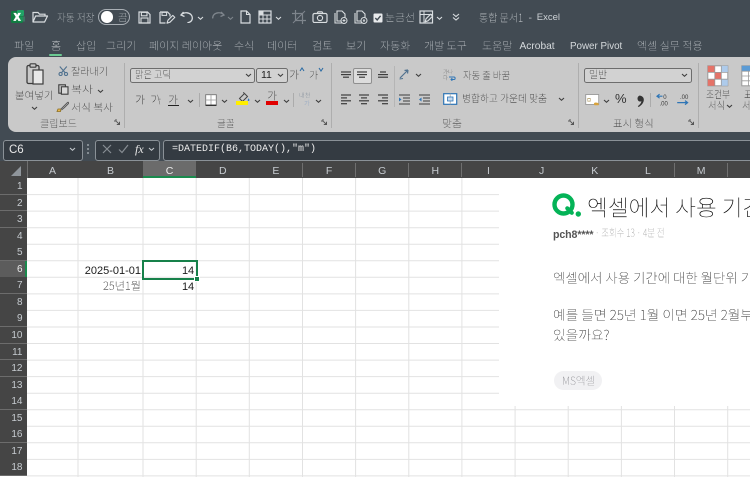 The width and height of the screenshot is (750, 477). Describe the element at coordinates (665, 98) in the screenshot. I see `svg-text: 0` at that location.